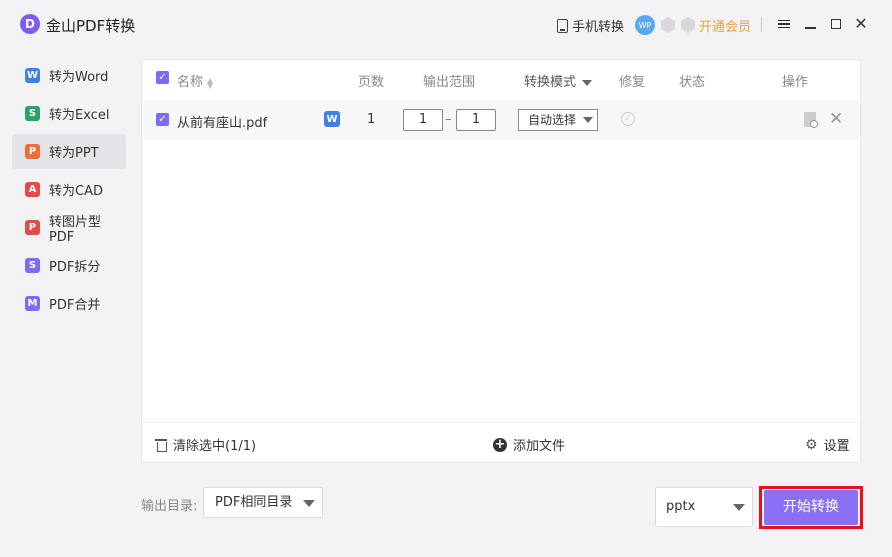 Image resolution: width=892 pixels, height=557 pixels. Describe the element at coordinates (552, 120) in the screenshot. I see `conversion-mode-value: 自动选择` at that location.